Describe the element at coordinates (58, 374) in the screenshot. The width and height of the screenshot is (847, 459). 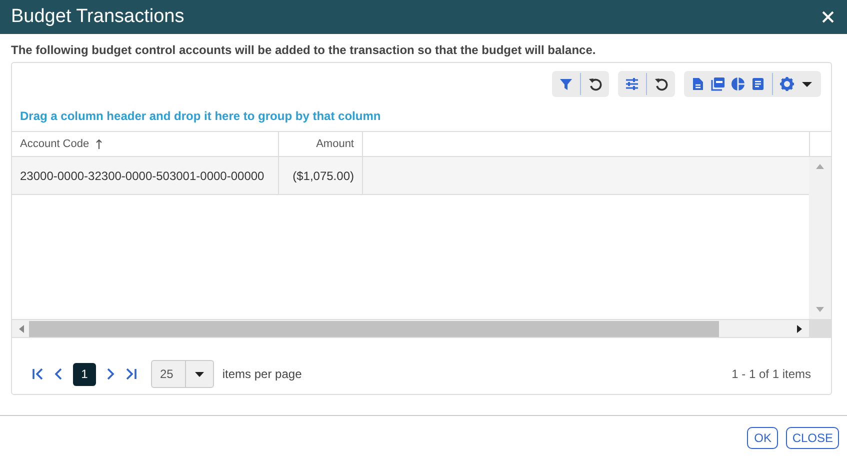
I see `previous-page-icon` at that location.